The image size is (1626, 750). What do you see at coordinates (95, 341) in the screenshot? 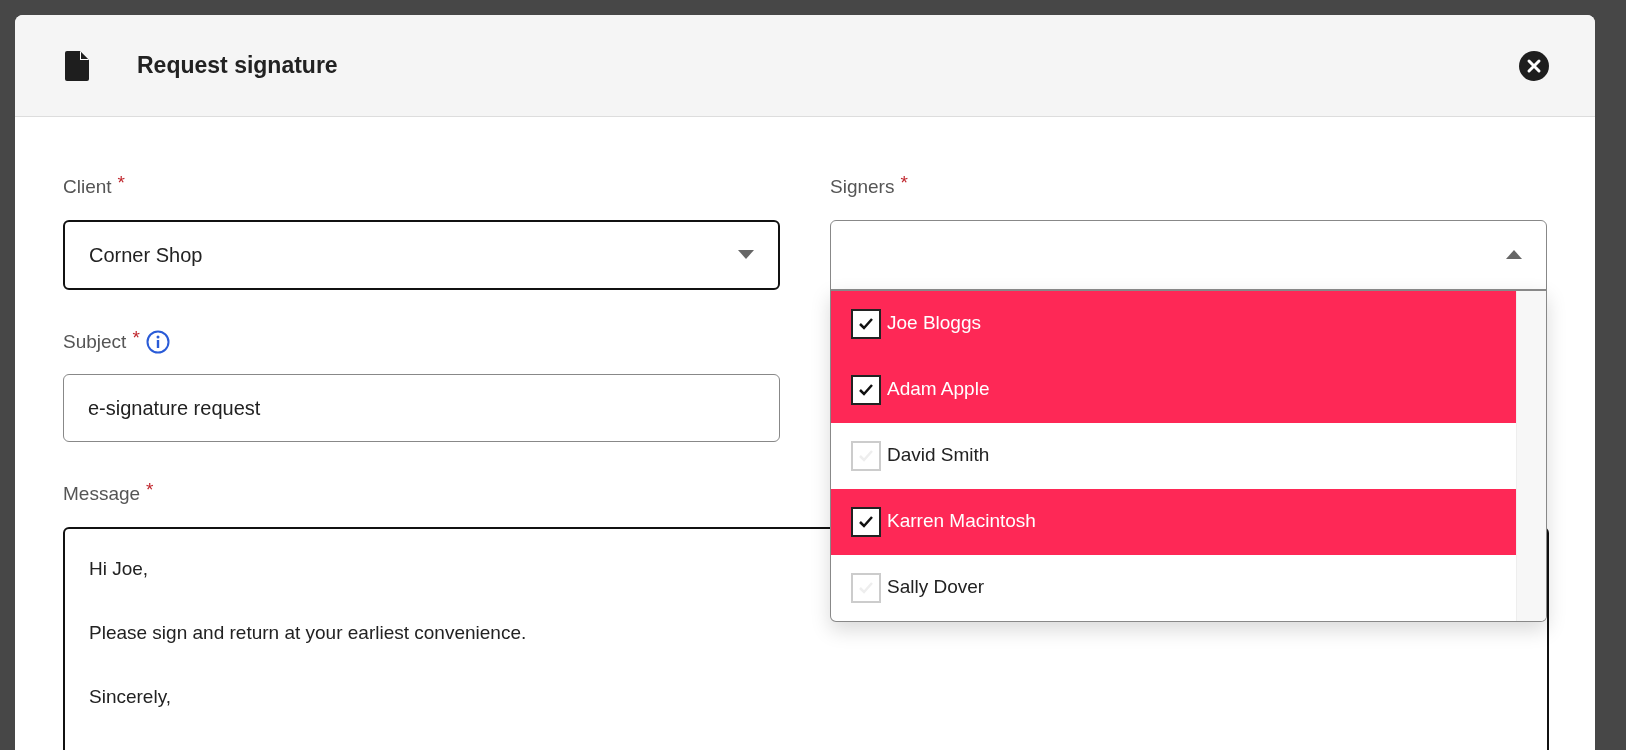
I see `field-label: Subject` at bounding box center [95, 341].